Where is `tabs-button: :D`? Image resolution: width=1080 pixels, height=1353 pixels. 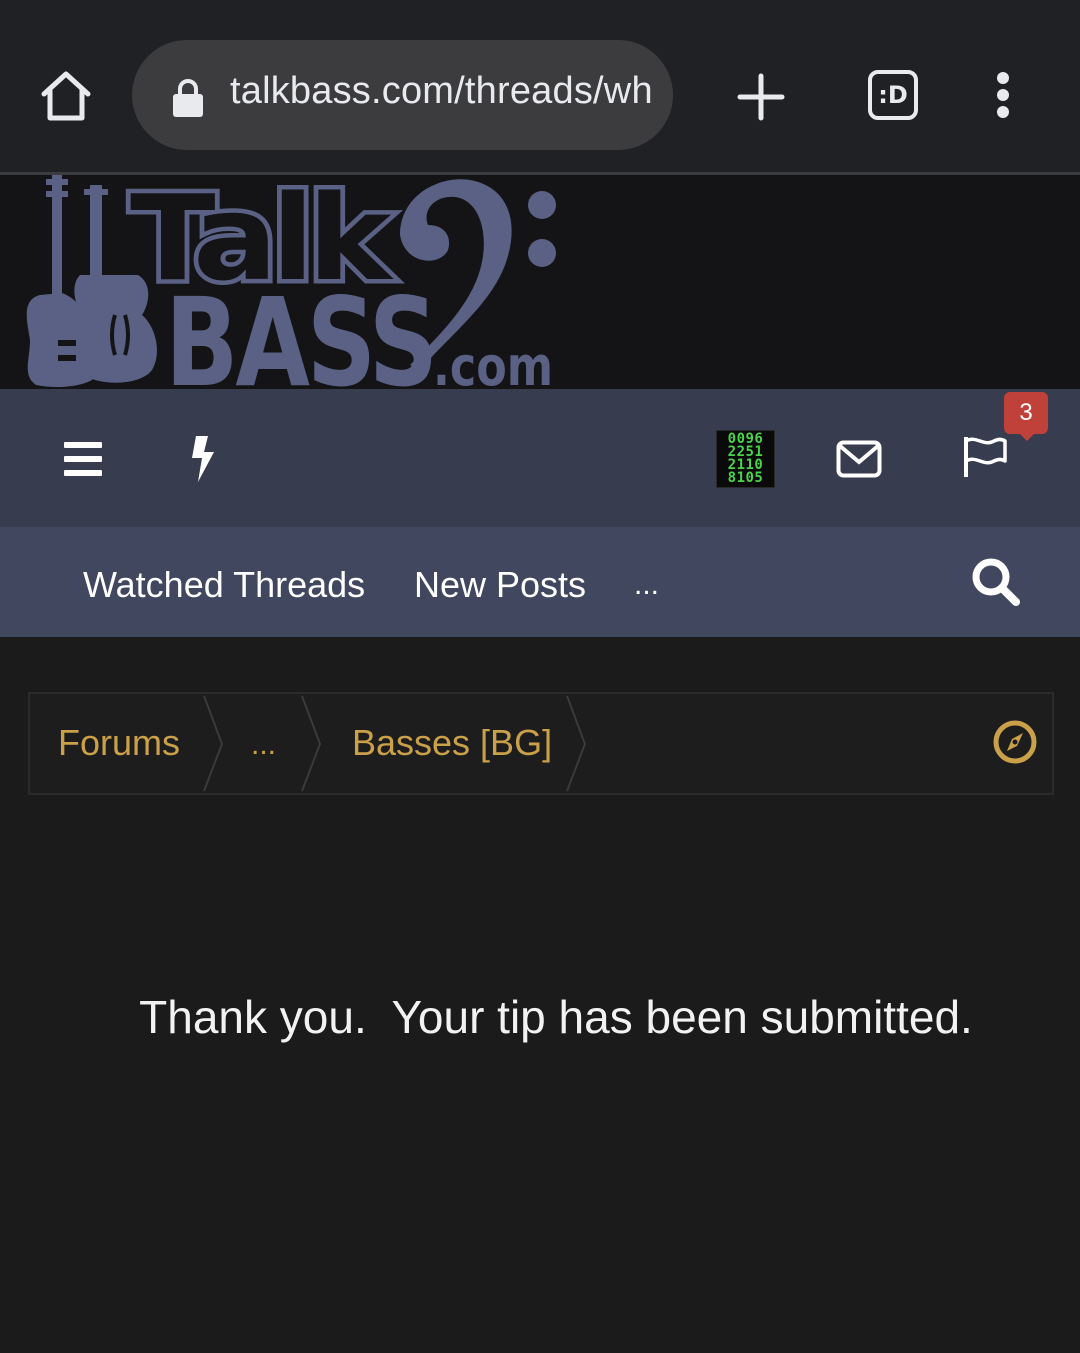
tabs-button: :D is located at coordinates (893, 95).